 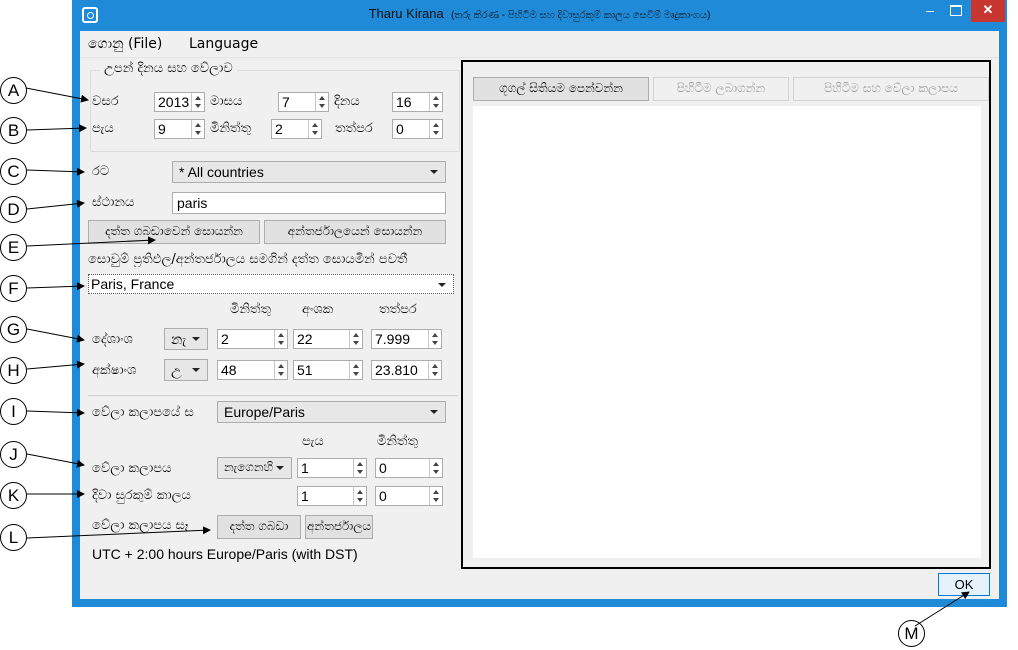 I want to click on callout-arrow-d, so click(x=55, y=204).